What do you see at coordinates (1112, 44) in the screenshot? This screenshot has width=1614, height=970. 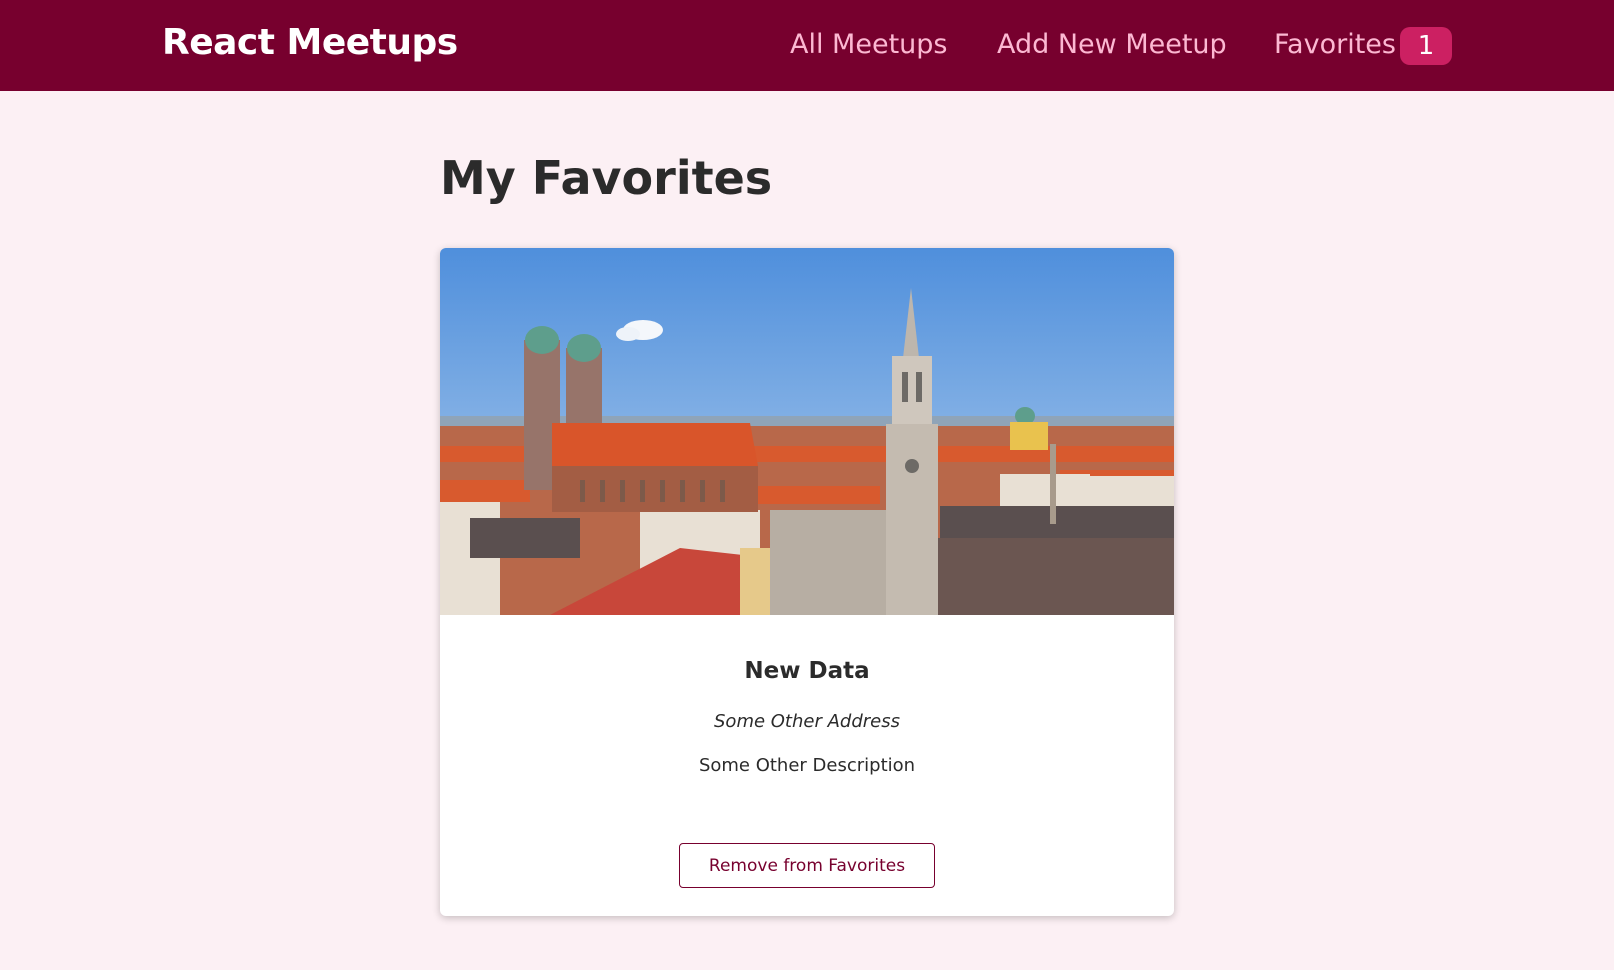 I see `nav-link-add-new-meetup: Add New Meetup` at bounding box center [1112, 44].